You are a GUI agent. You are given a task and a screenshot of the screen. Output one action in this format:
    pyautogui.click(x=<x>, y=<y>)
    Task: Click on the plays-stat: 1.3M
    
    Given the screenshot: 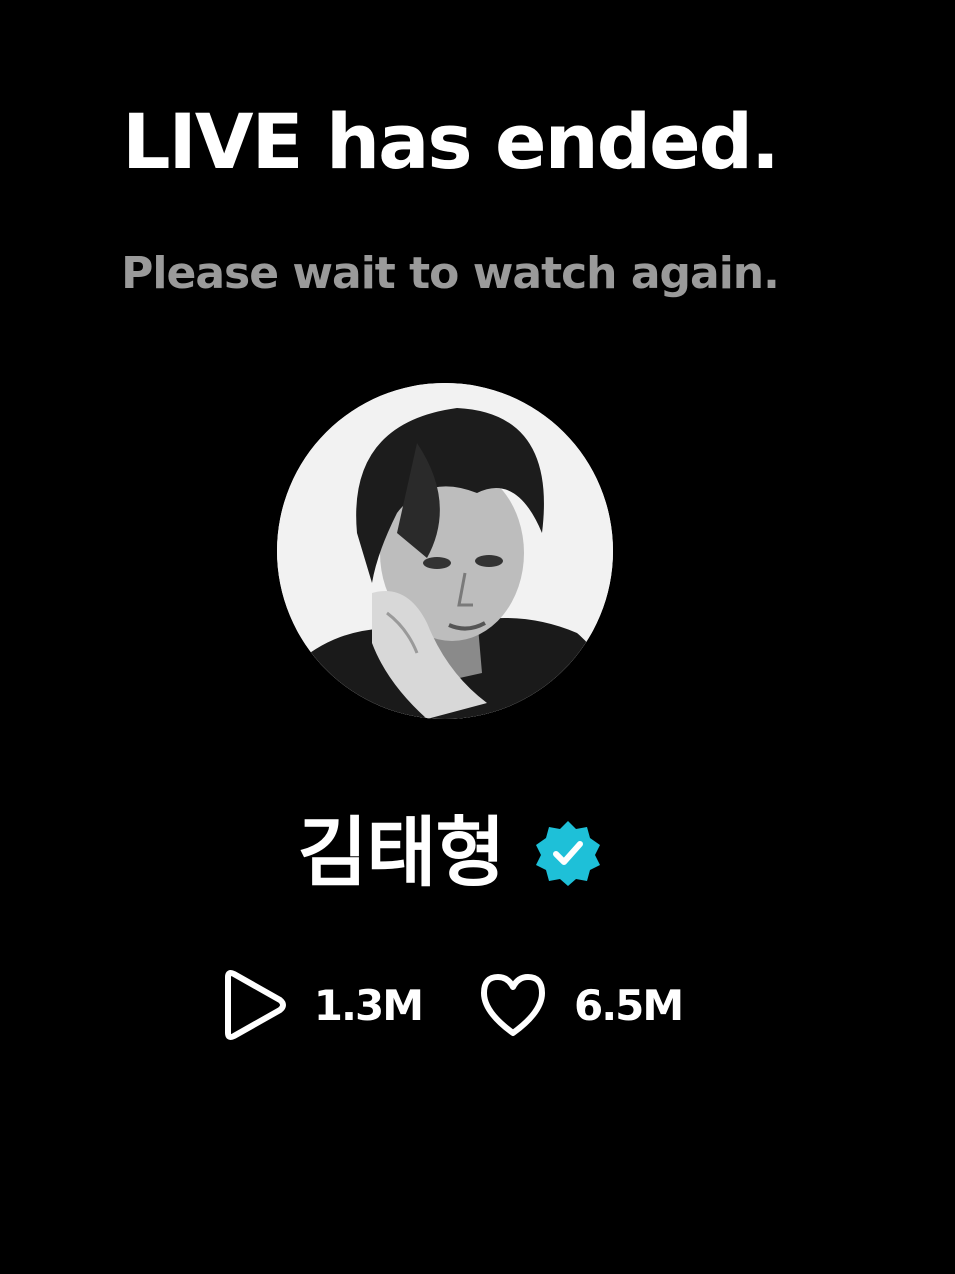 What is the action you would take?
    pyautogui.click(x=321, y=1005)
    